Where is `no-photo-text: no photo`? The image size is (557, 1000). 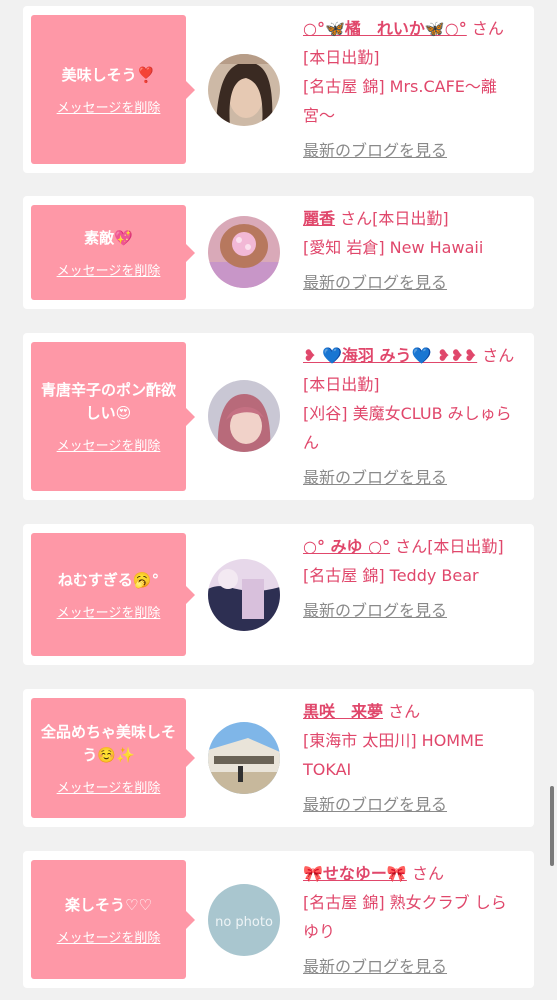
no-photo-text: no photo is located at coordinates (244, 922).